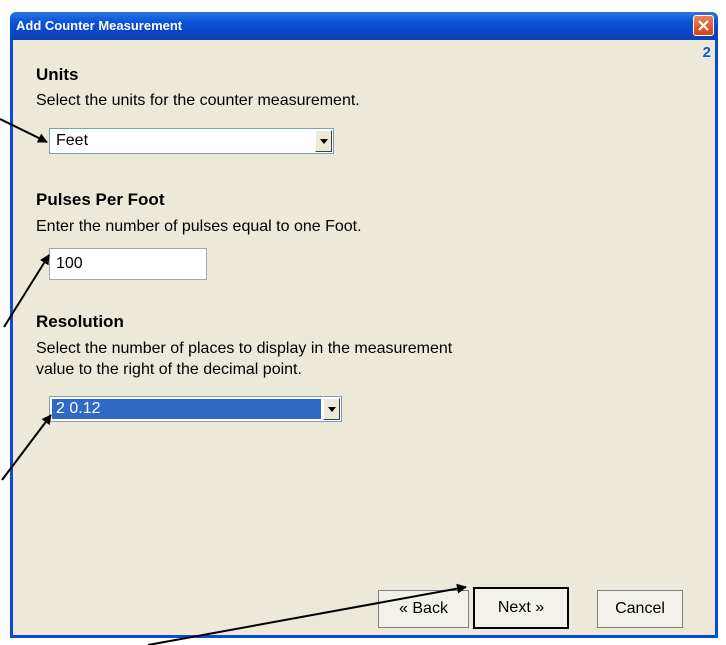  Describe the element at coordinates (80, 321) in the screenshot. I see `resolution-heading: Resolution` at that location.